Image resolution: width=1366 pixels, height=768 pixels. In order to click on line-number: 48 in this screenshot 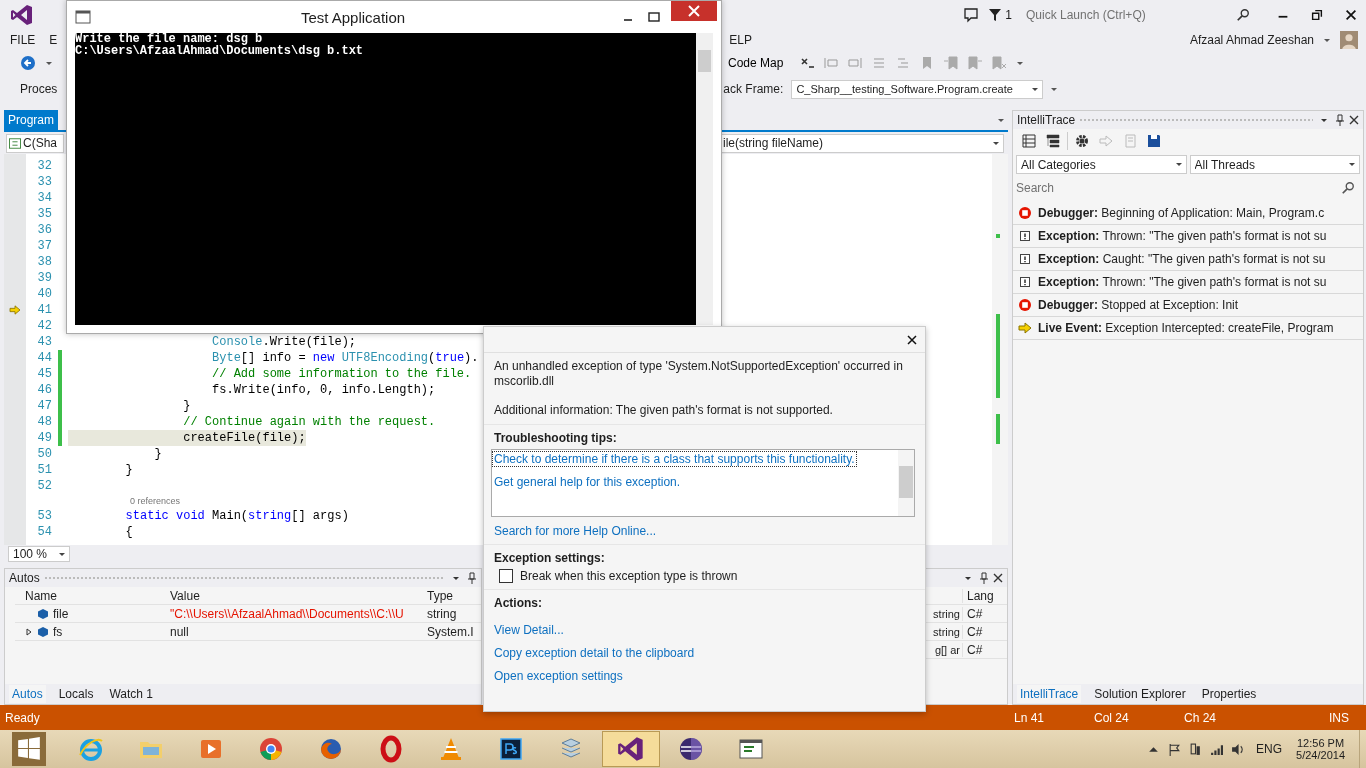, I will do `click(44, 422)`.